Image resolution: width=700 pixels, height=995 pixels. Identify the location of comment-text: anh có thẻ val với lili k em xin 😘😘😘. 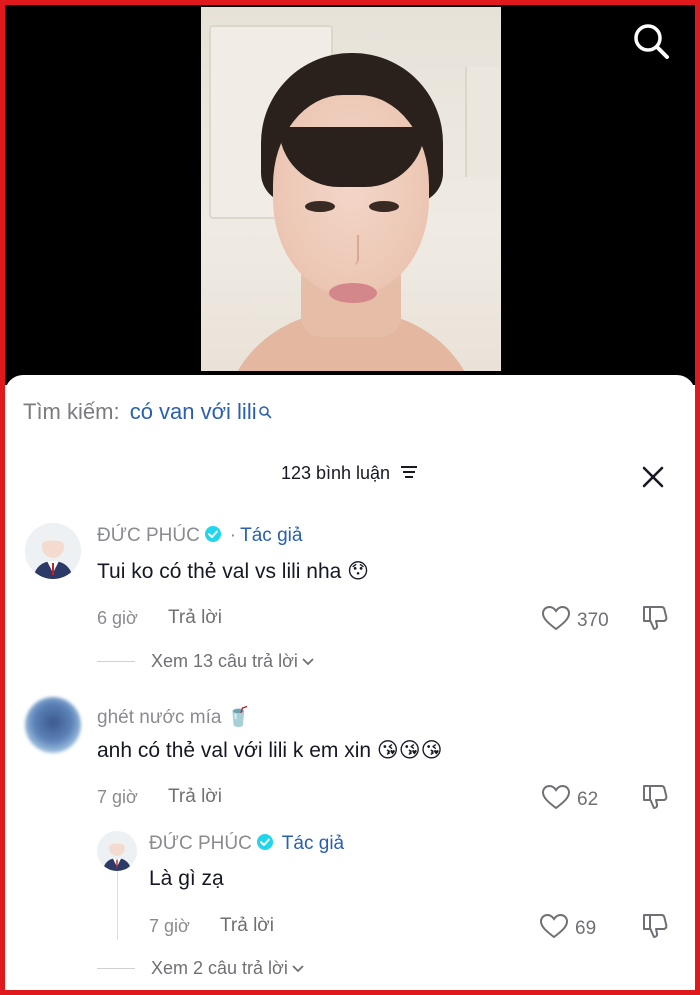
(270, 750).